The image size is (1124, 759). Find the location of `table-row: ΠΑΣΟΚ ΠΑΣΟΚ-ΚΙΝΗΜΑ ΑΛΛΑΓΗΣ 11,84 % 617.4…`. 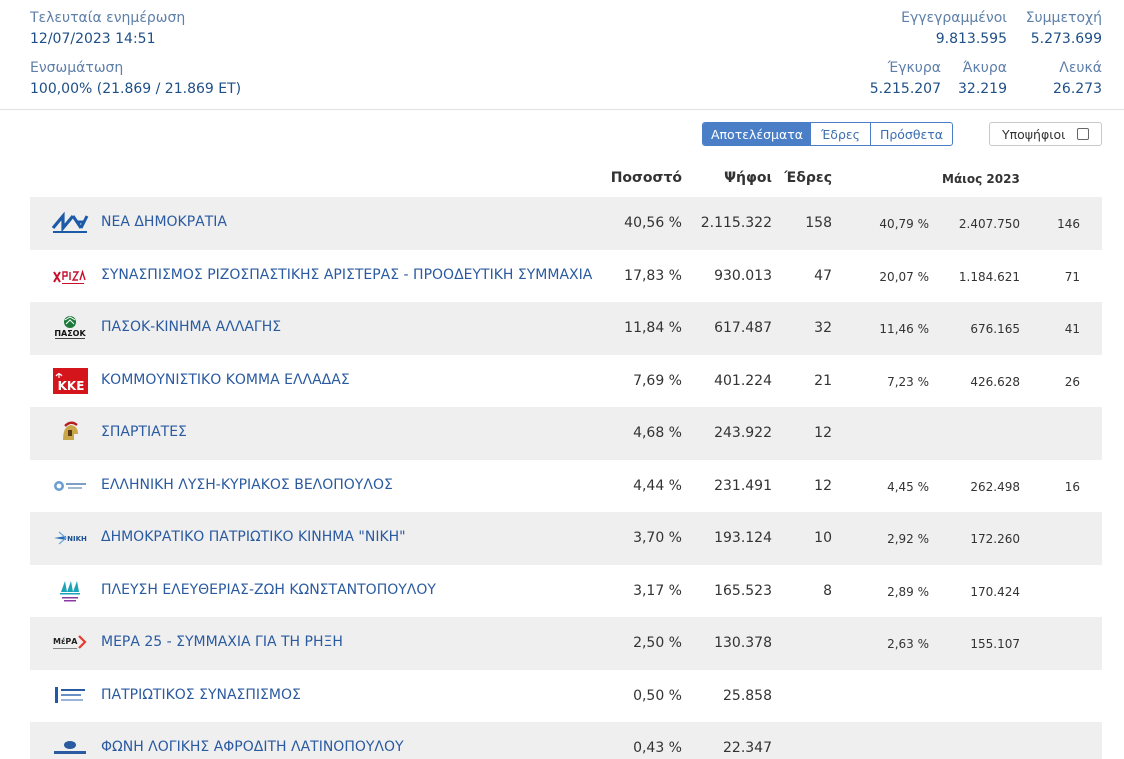

table-row: ΠΑΣΟΚ ΠΑΣΟΚ-ΚΙΝΗΜΑ ΑΛΛΑΓΗΣ 11,84 % 617.4… is located at coordinates (566, 328).